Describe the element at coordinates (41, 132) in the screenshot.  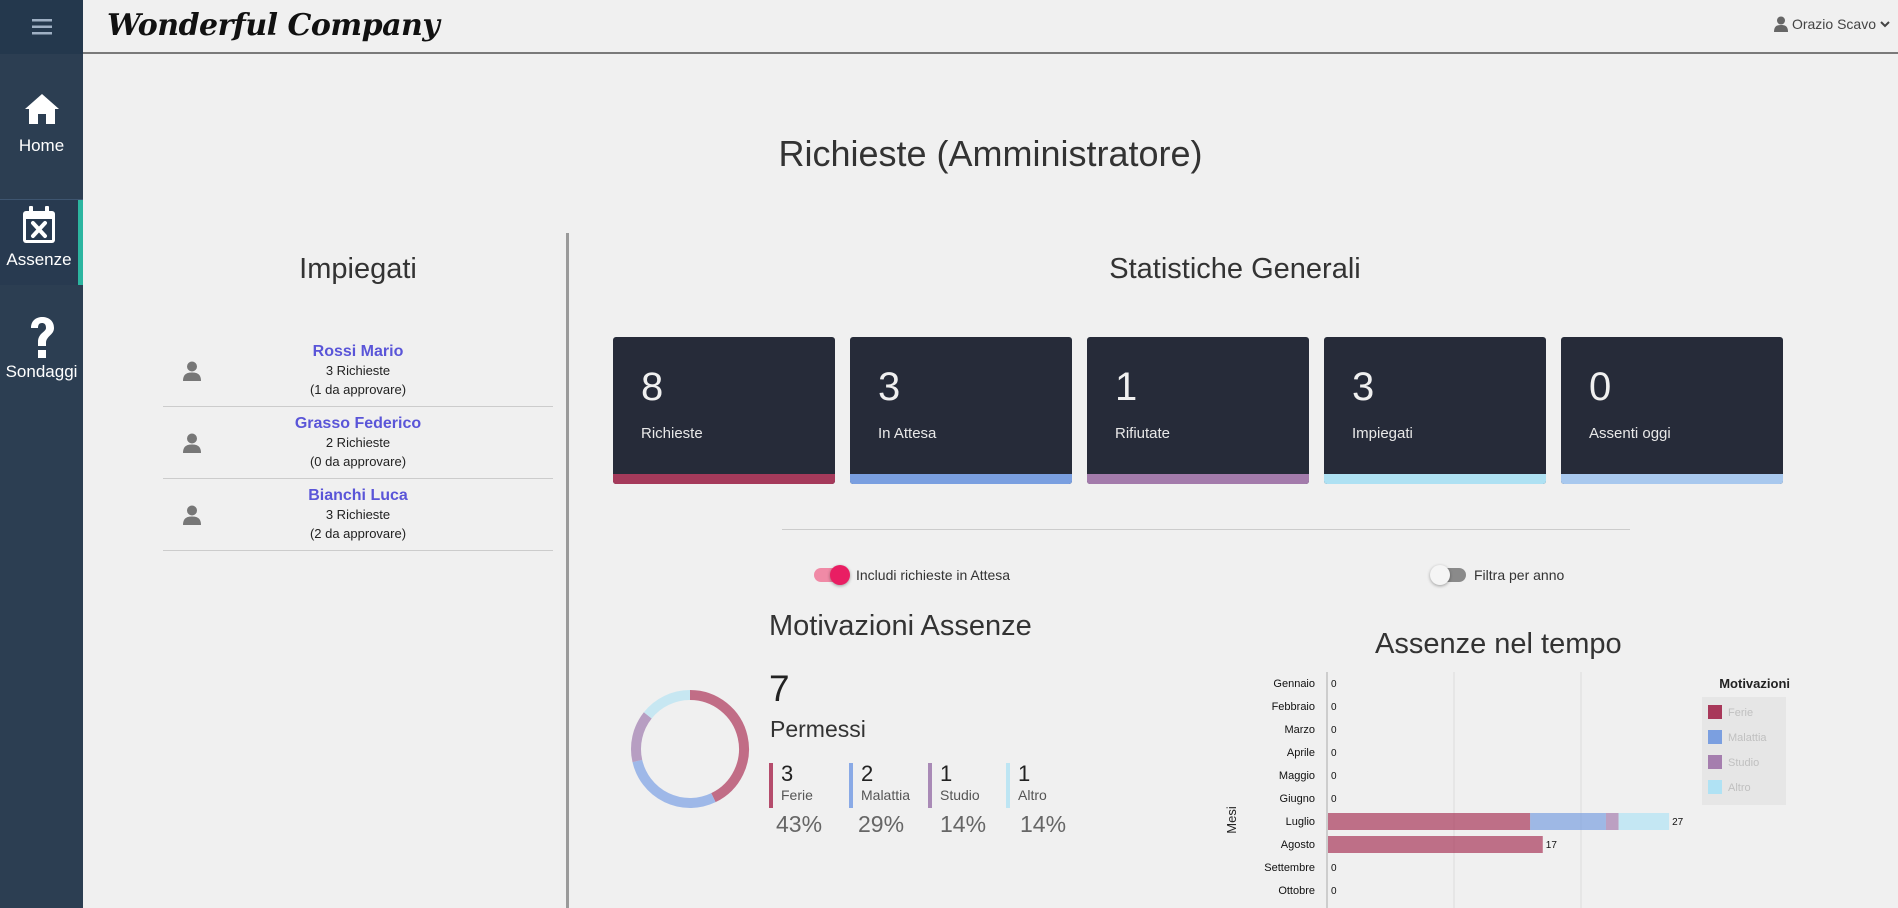
I see `sidebar-item-home: Home` at that location.